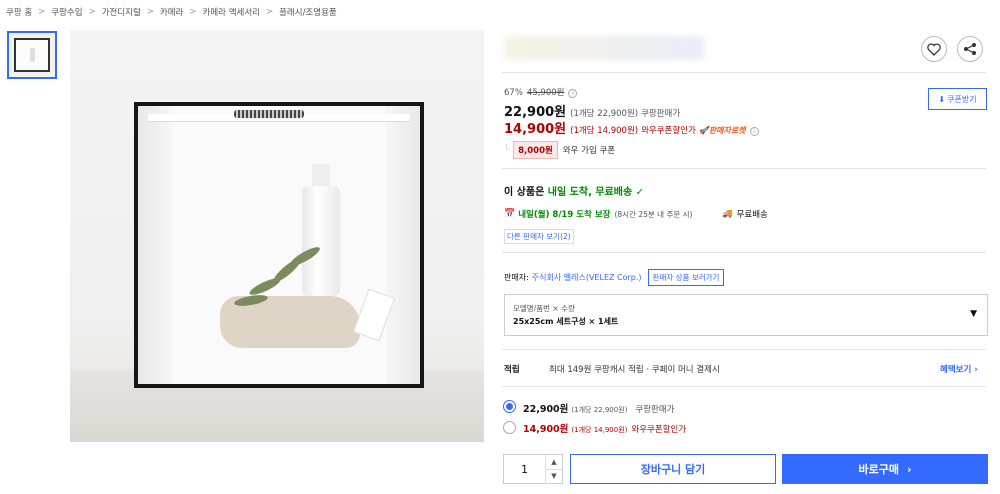 This screenshot has height=494, width=1000. What do you see at coordinates (525, 469) in the screenshot?
I see `quantity-value: 1` at bounding box center [525, 469].